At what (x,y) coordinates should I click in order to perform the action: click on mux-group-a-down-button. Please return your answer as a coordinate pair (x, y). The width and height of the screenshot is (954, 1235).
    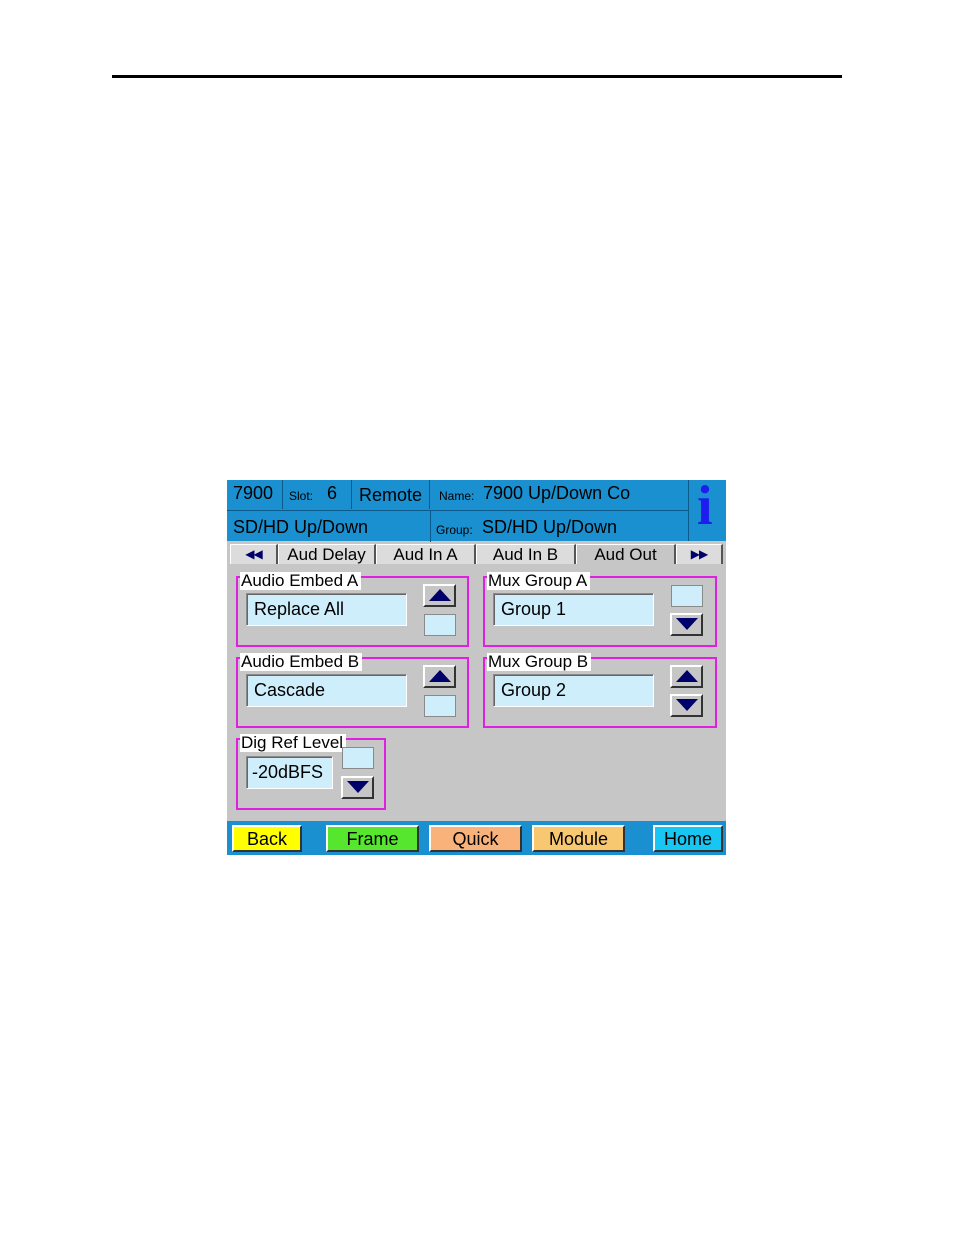
    Looking at the image, I should click on (686, 624).